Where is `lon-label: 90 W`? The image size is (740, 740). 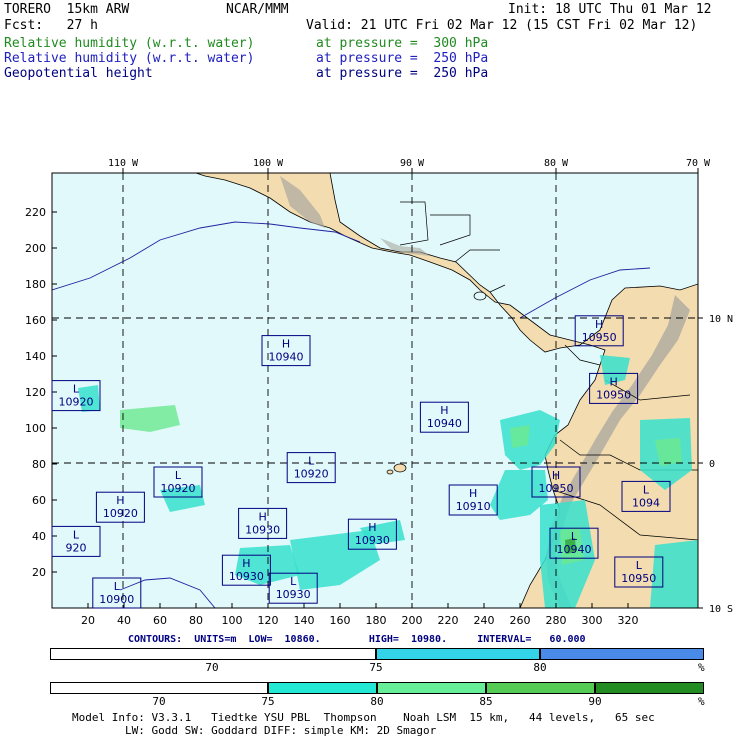
lon-label: 90 W is located at coordinates (412, 163).